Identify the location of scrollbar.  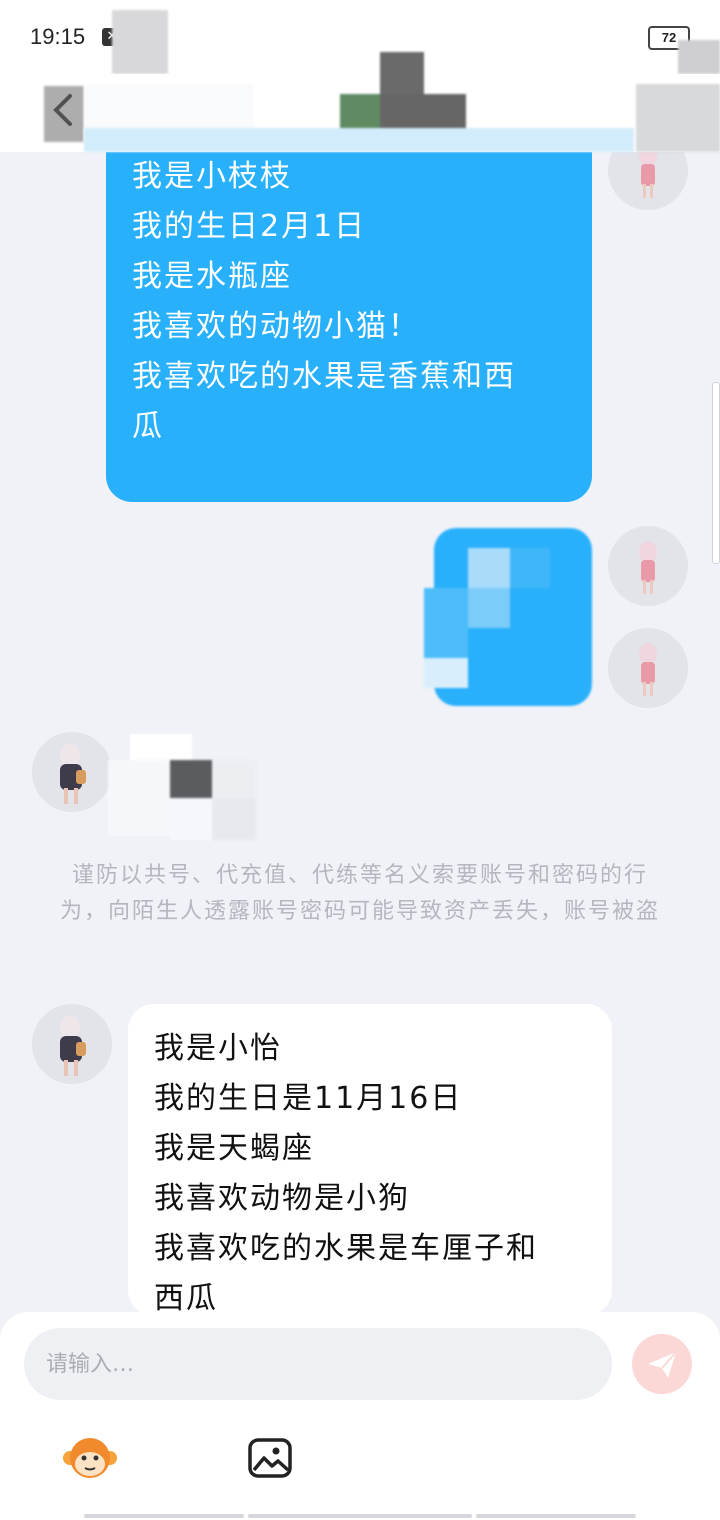
(716, 473).